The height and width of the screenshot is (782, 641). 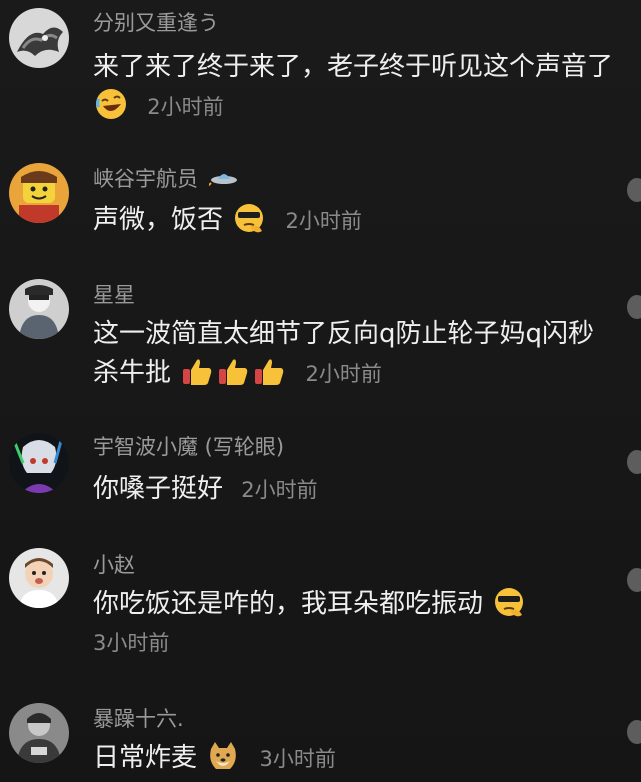 I want to click on comment-text: 日常炸麦, so click(x=145, y=758).